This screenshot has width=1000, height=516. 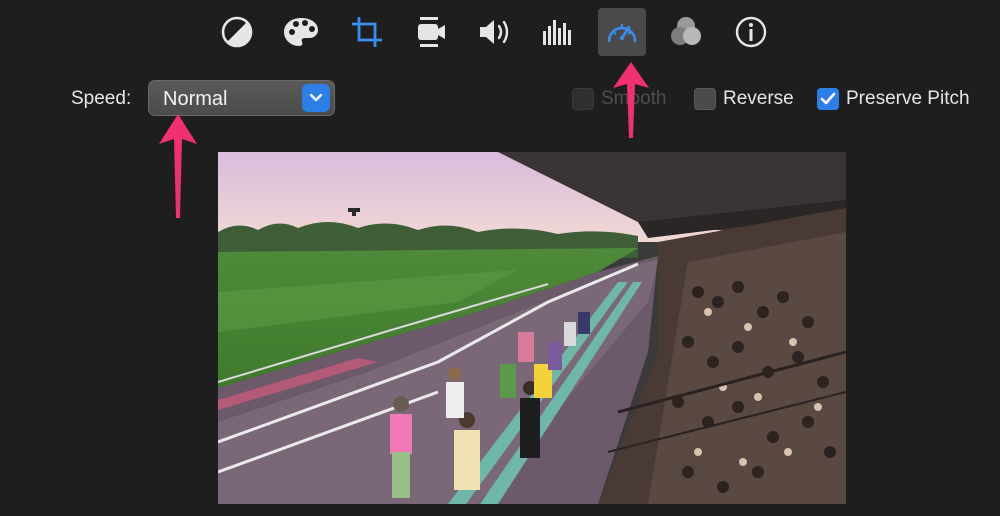 What do you see at coordinates (583, 99) in the screenshot?
I see `smooth-checkbox` at bounding box center [583, 99].